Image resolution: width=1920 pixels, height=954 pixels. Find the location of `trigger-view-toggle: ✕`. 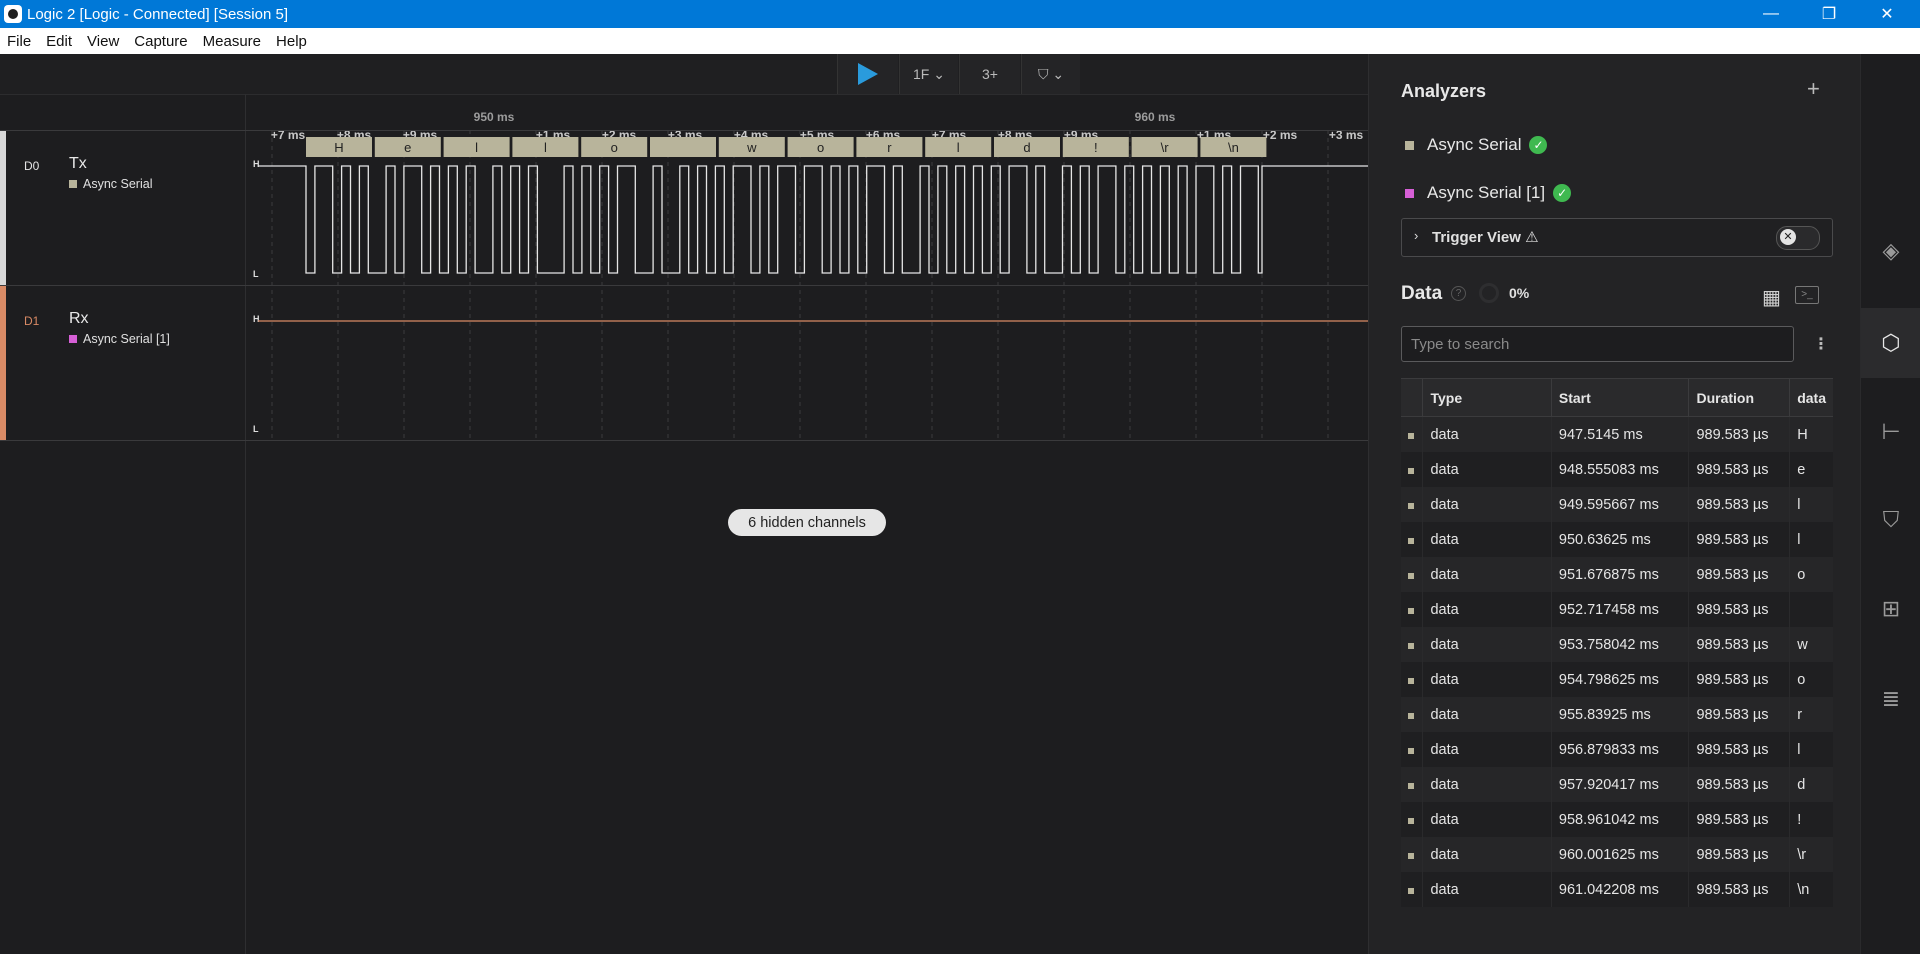

trigger-view-toggle: ✕ is located at coordinates (1798, 238).